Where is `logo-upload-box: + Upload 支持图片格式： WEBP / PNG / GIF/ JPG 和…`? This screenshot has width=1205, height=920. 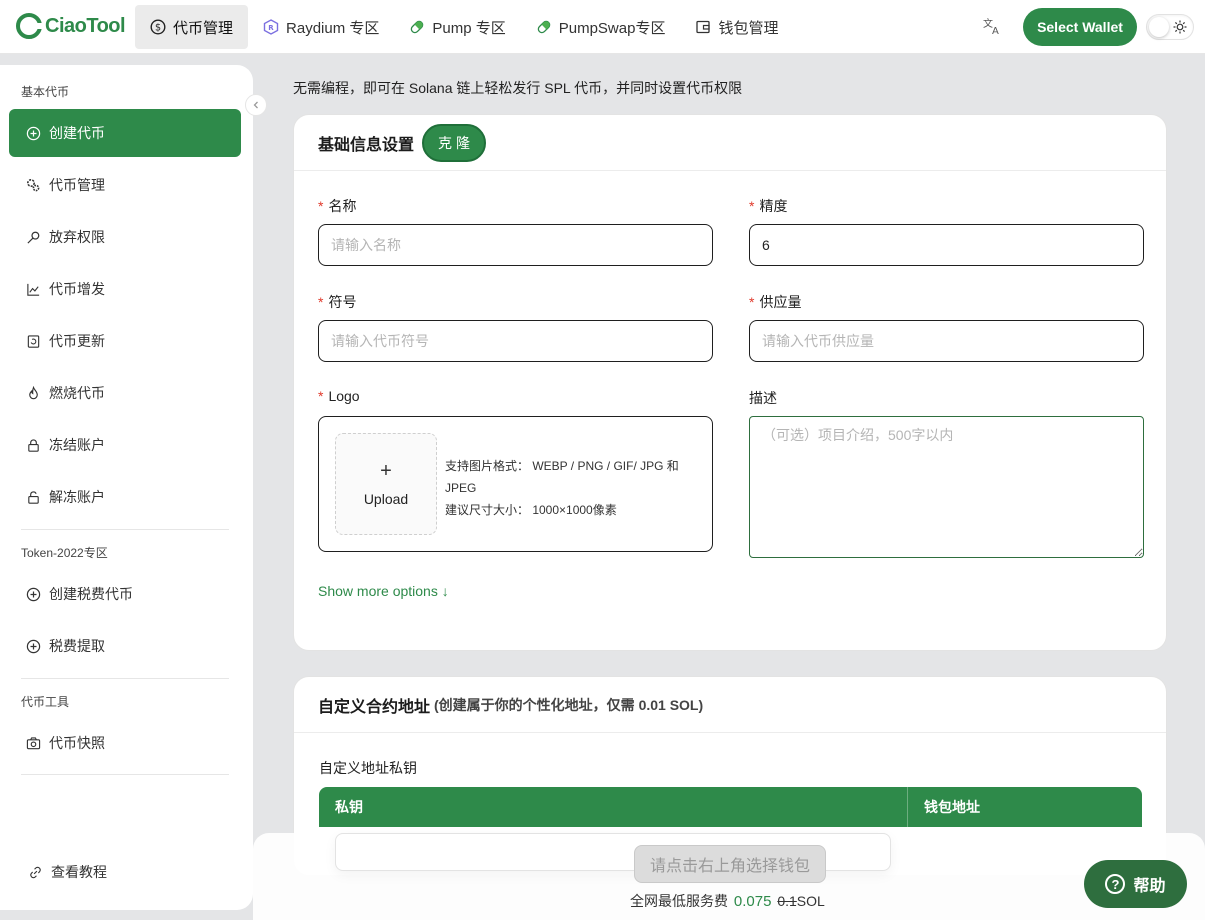 logo-upload-box: + Upload 支持图片格式： WEBP / PNG / GIF/ JPG 和… is located at coordinates (515, 484).